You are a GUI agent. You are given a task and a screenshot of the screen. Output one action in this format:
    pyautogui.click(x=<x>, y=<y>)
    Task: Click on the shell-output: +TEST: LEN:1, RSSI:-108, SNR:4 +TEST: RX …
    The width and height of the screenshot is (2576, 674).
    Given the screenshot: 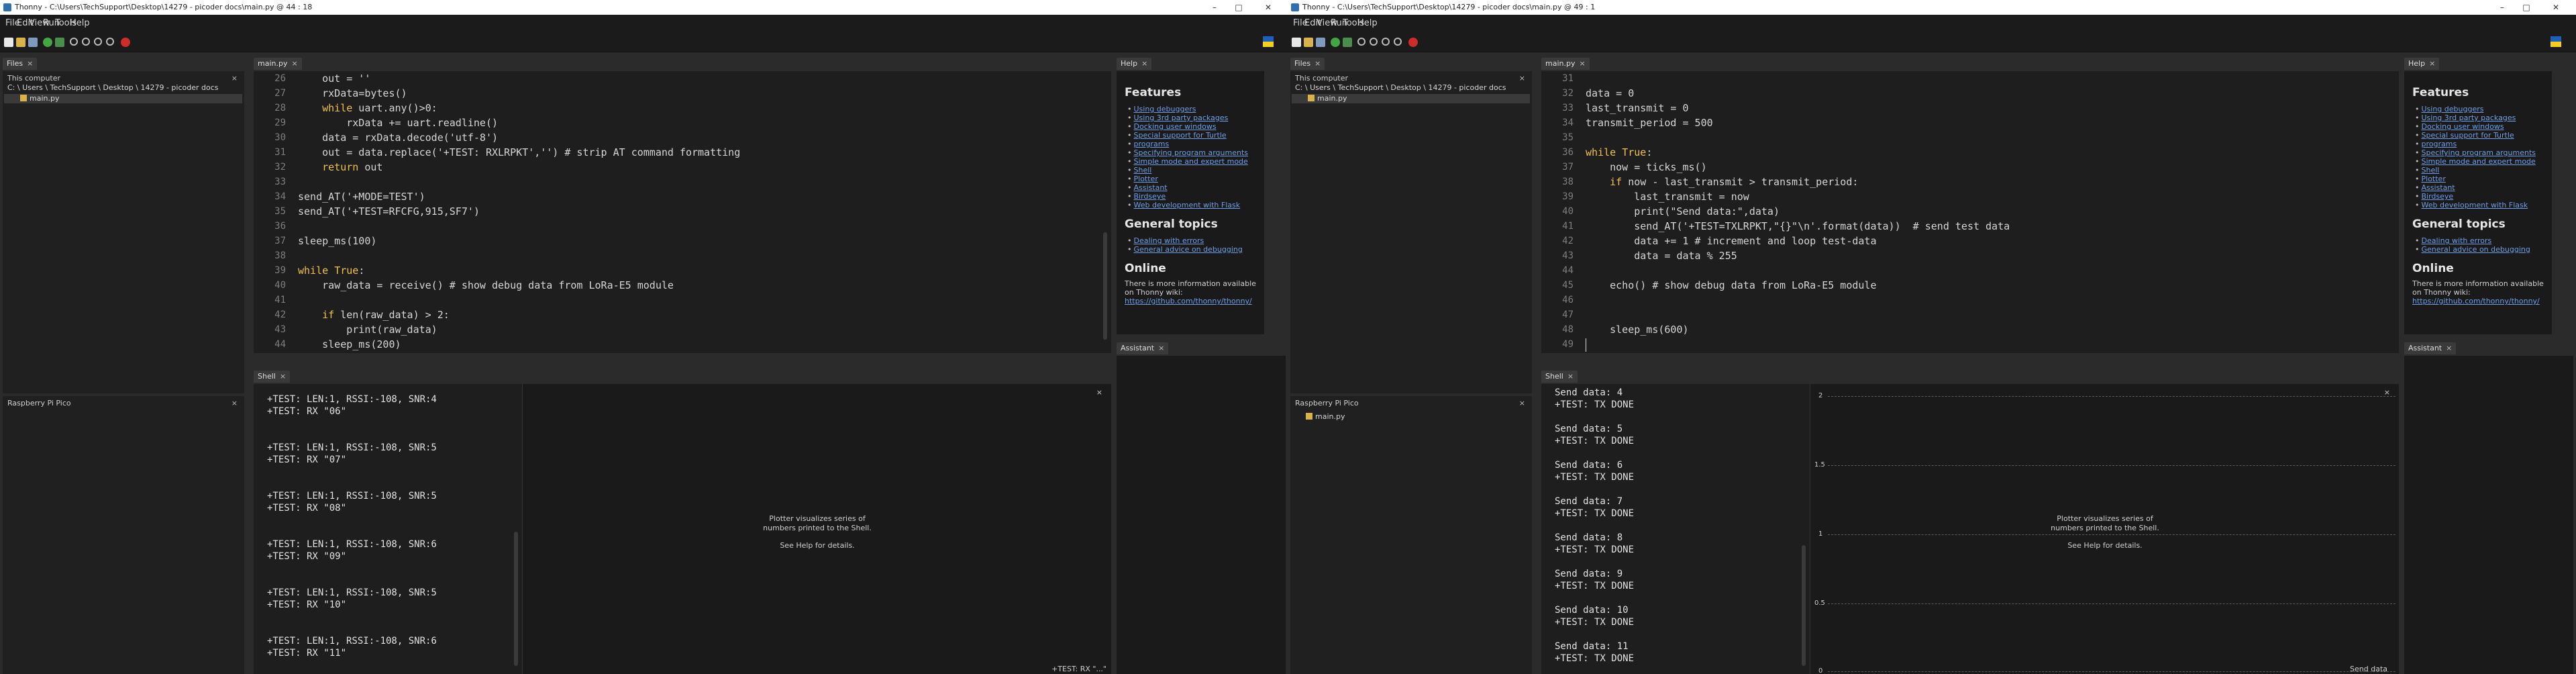 What is the action you would take?
    pyautogui.click(x=388, y=529)
    